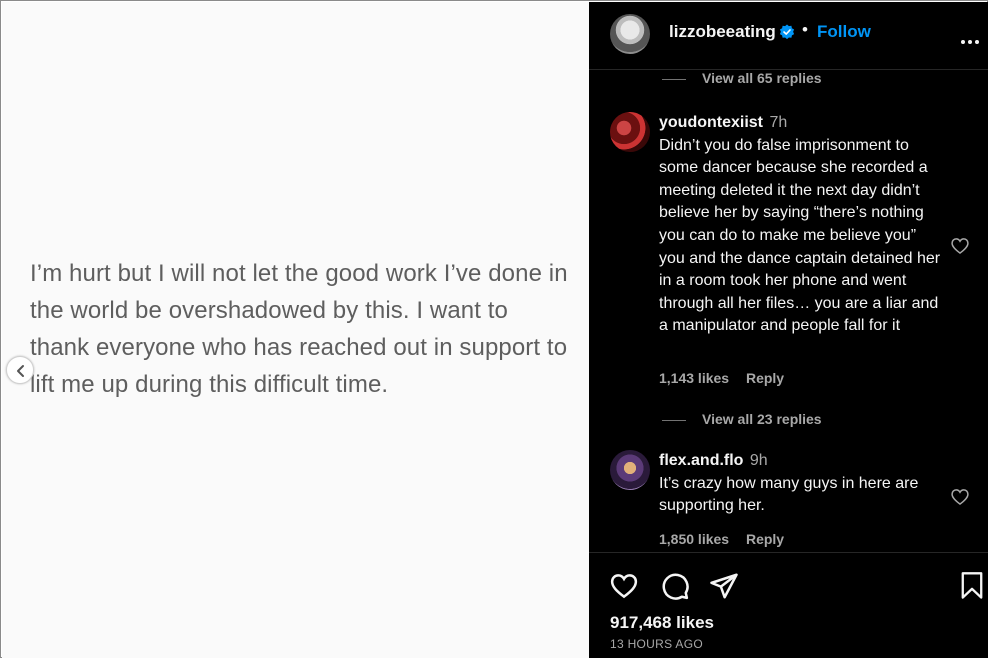 Image resolution: width=988 pixels, height=658 pixels. Describe the element at coordinates (662, 623) in the screenshot. I see `post-likes-count: 917,468 likes` at that location.